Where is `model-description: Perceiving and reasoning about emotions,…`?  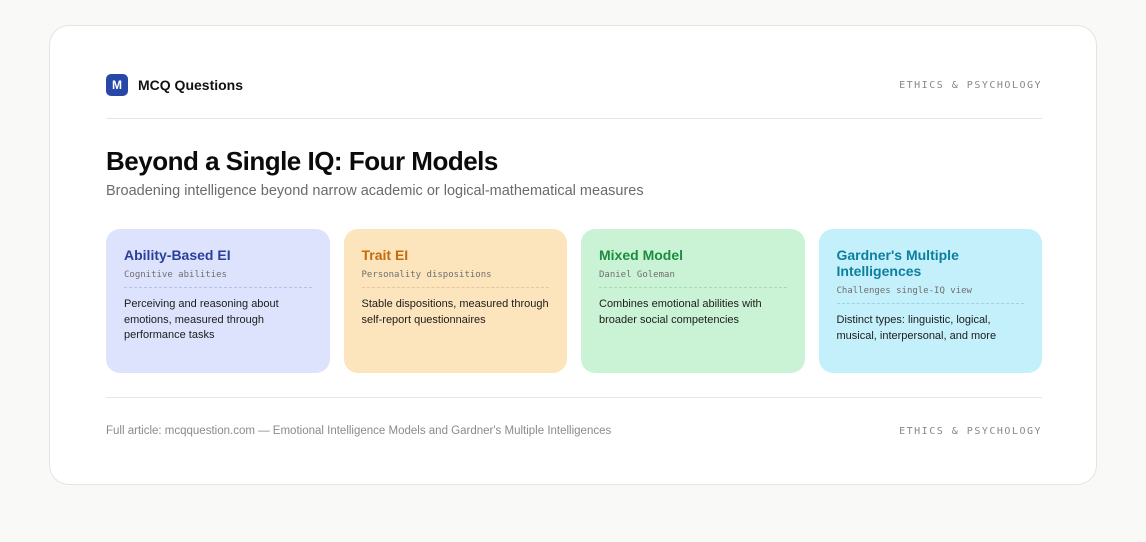
model-description: Perceiving and reasoning about emotions,… is located at coordinates (201, 319).